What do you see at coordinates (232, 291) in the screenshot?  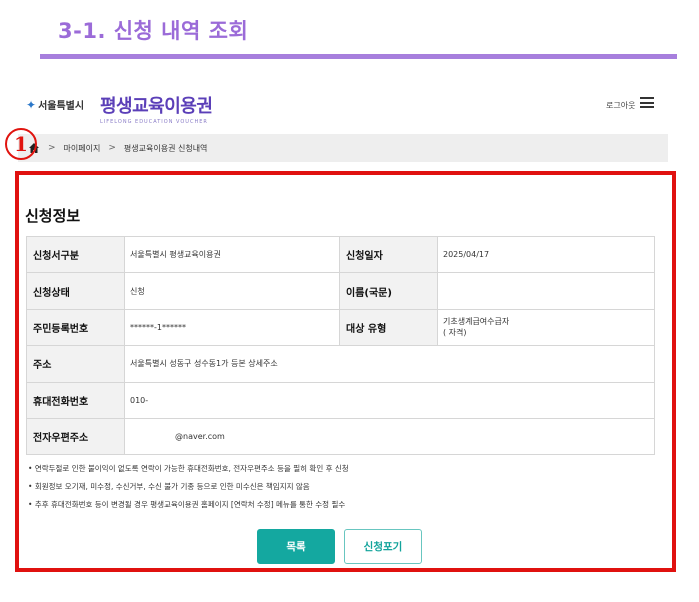 I see `value-application-status: 신청` at bounding box center [232, 291].